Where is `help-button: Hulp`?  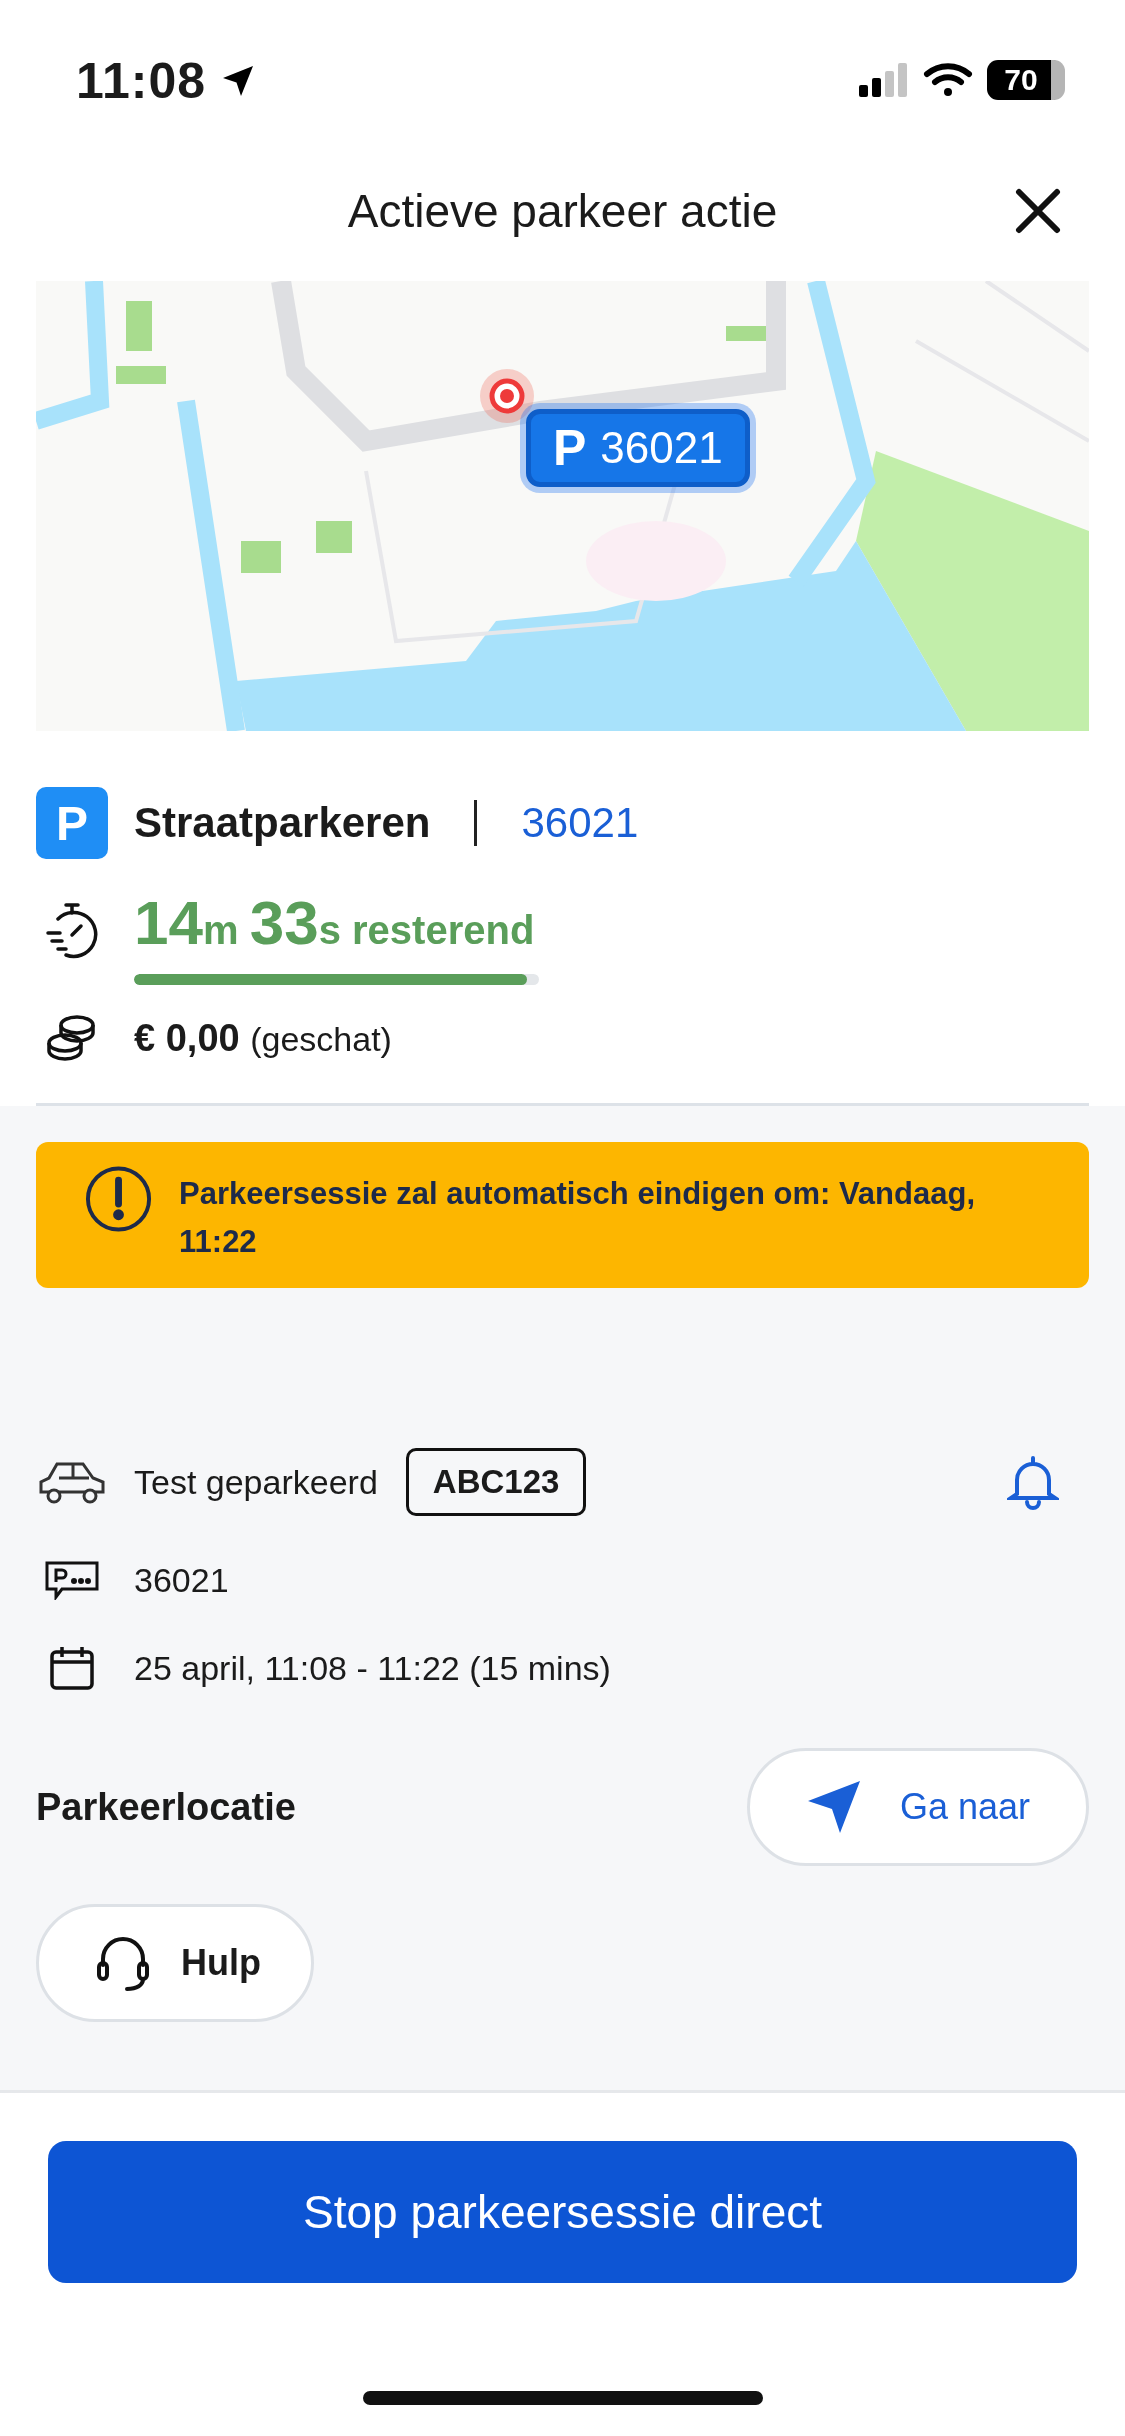 help-button: Hulp is located at coordinates (175, 1963).